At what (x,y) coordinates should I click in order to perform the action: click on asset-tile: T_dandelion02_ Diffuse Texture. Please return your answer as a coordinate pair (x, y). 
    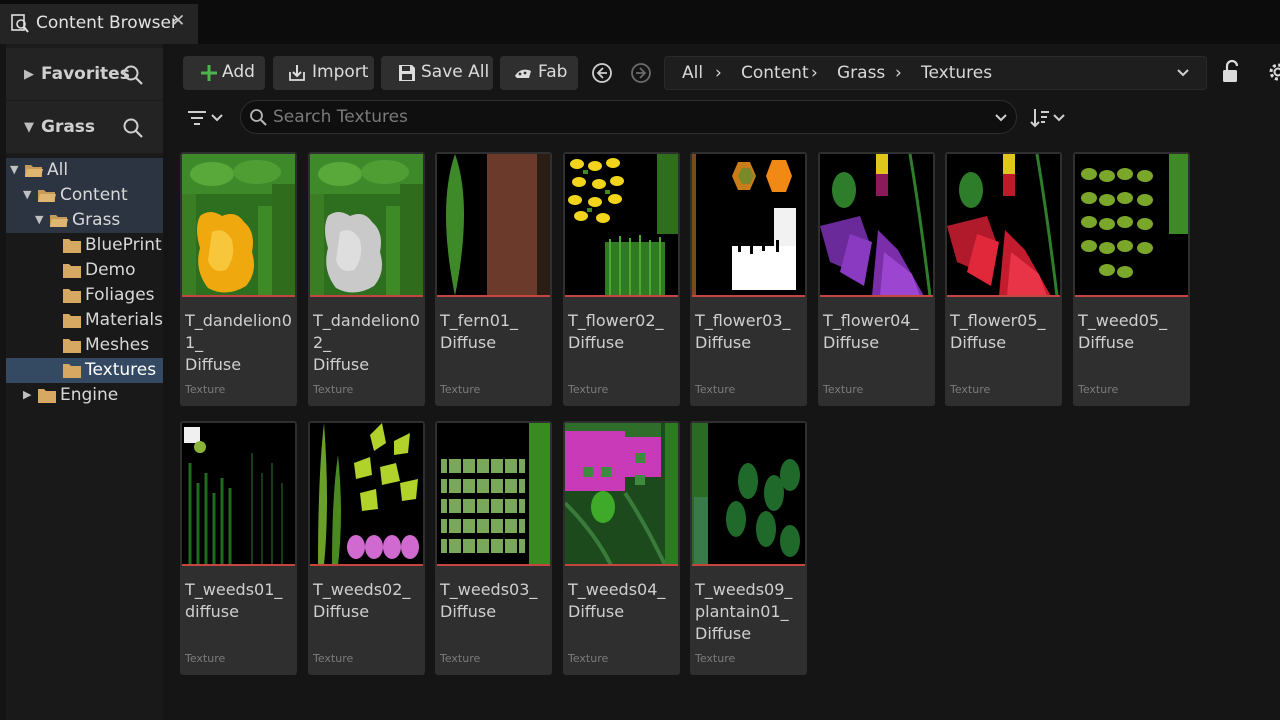
    Looking at the image, I should click on (366, 279).